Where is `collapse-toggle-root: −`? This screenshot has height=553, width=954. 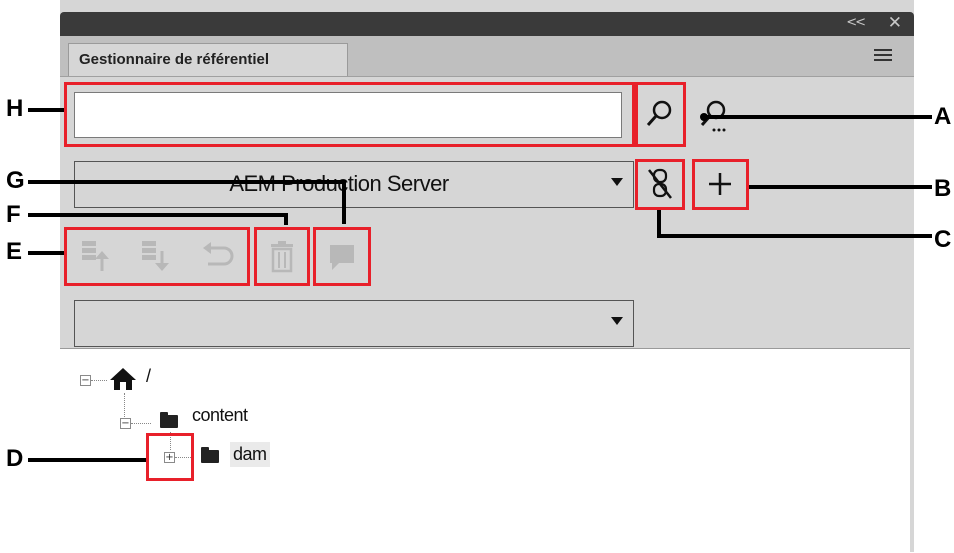
collapse-toggle-root: − is located at coordinates (85, 380).